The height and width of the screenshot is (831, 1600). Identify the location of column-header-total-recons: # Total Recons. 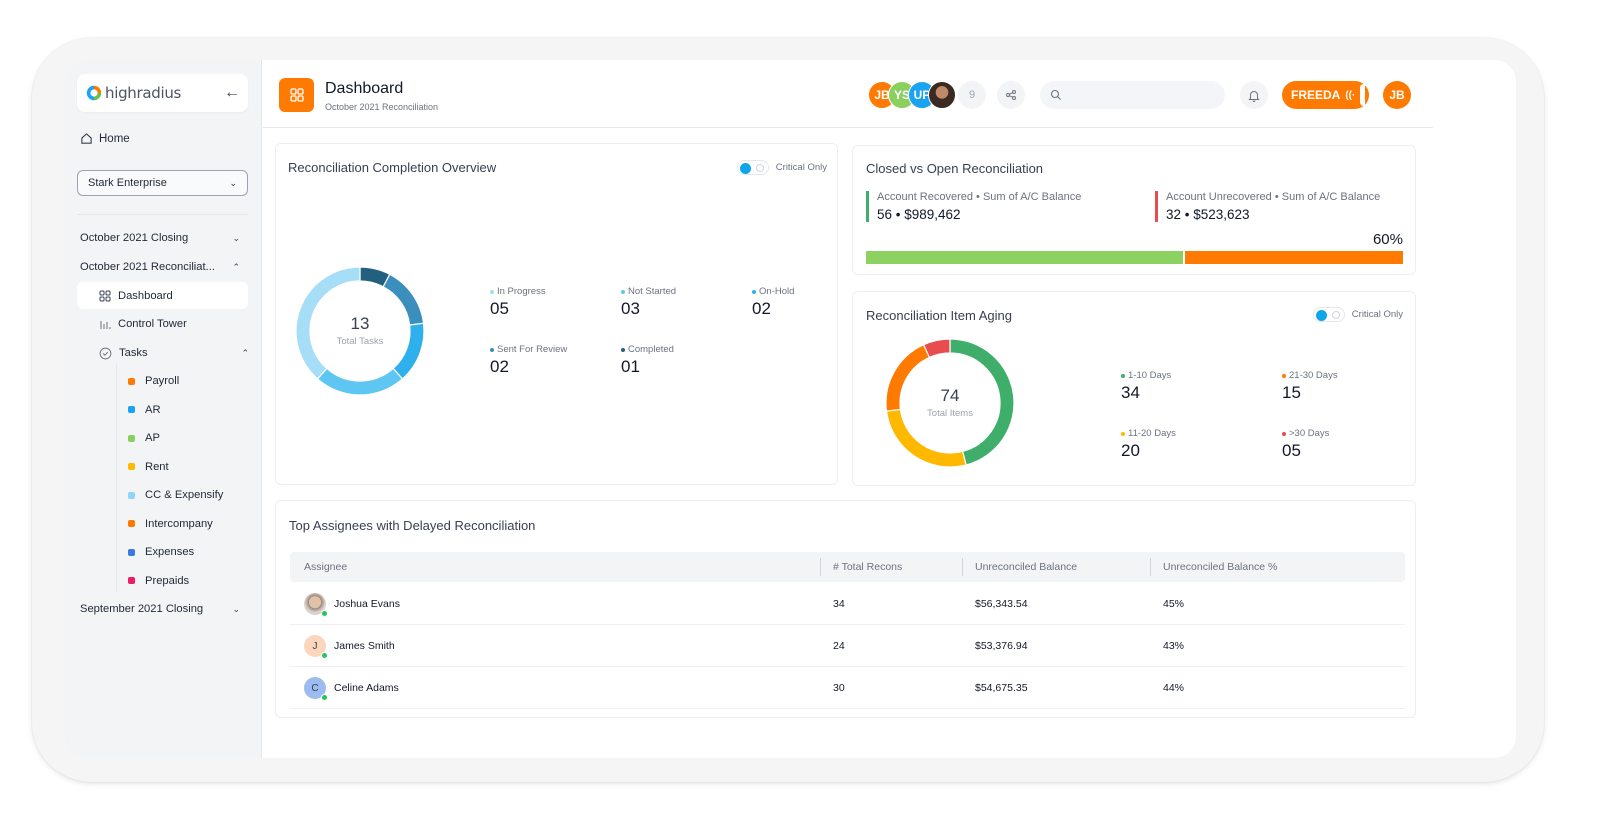
(867, 567).